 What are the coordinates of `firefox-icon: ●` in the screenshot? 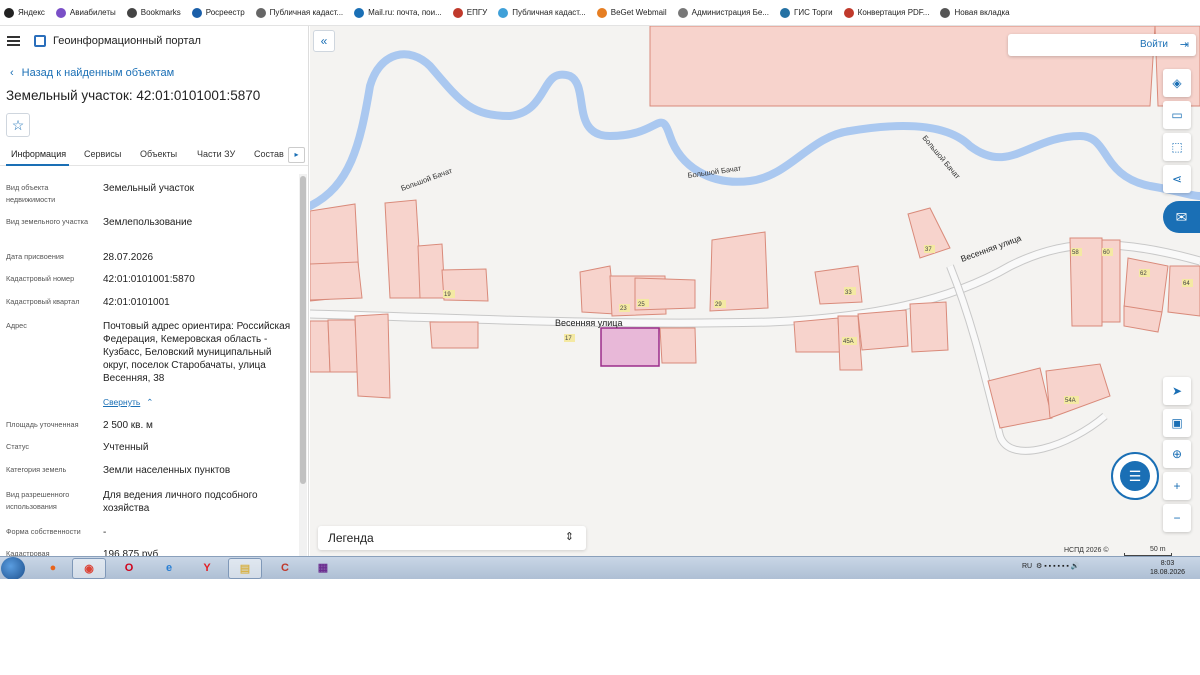 It's located at (53, 568).